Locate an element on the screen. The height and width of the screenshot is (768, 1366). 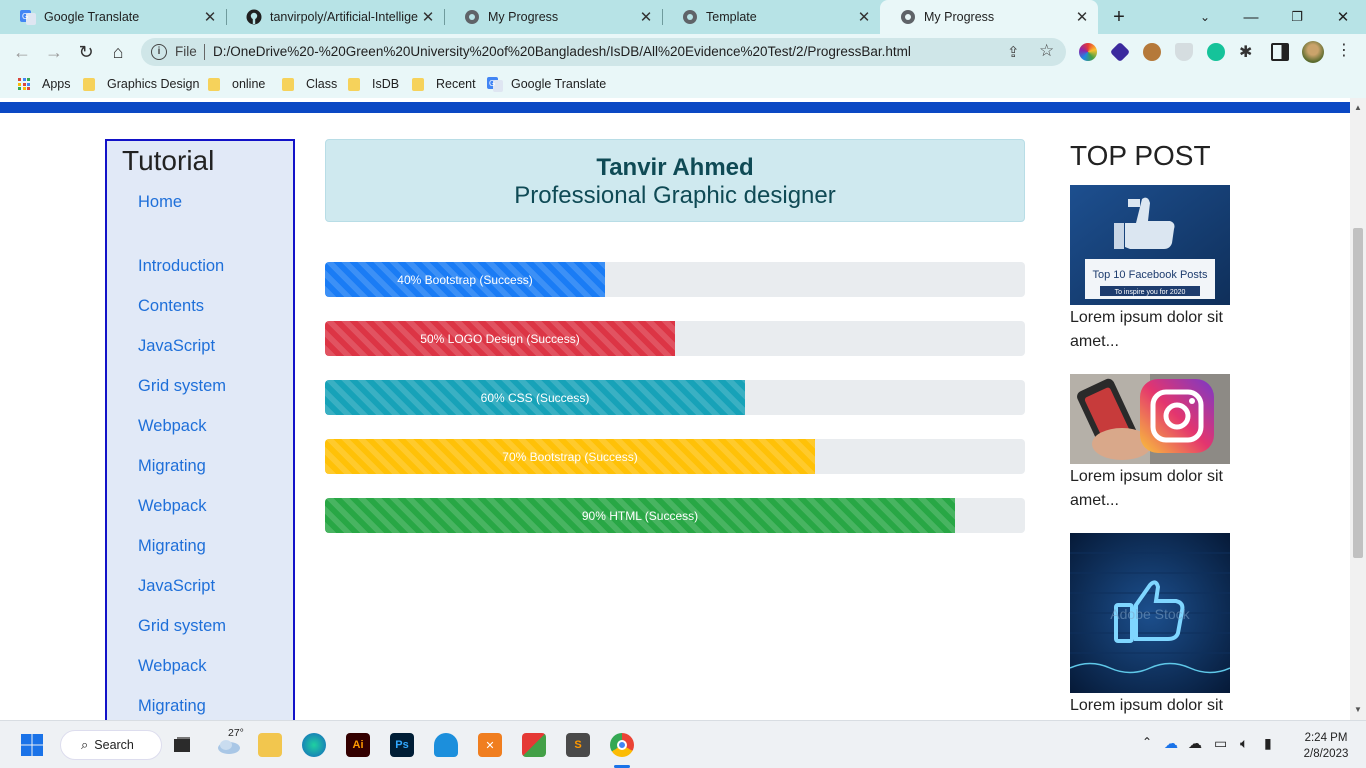
photoshop-icon: Ps is located at coordinates (402, 745).